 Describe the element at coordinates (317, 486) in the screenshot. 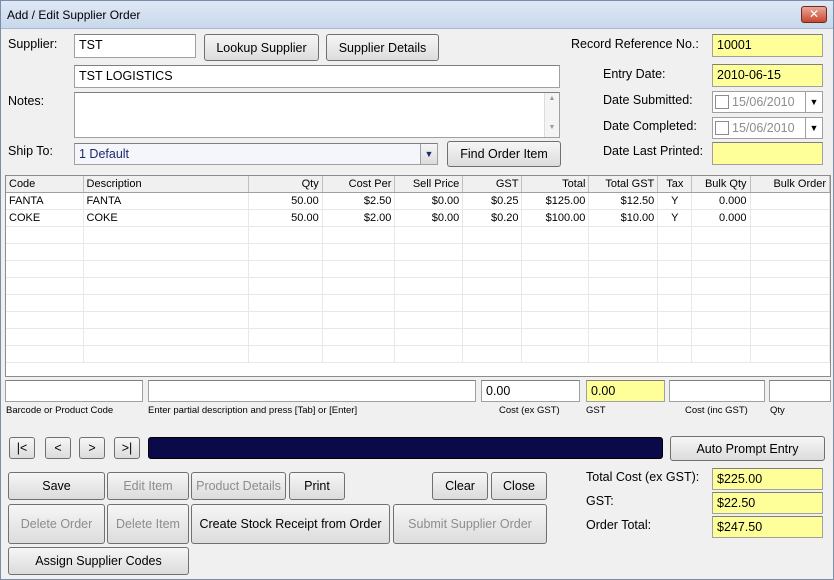

I see `print-button: Print` at that location.